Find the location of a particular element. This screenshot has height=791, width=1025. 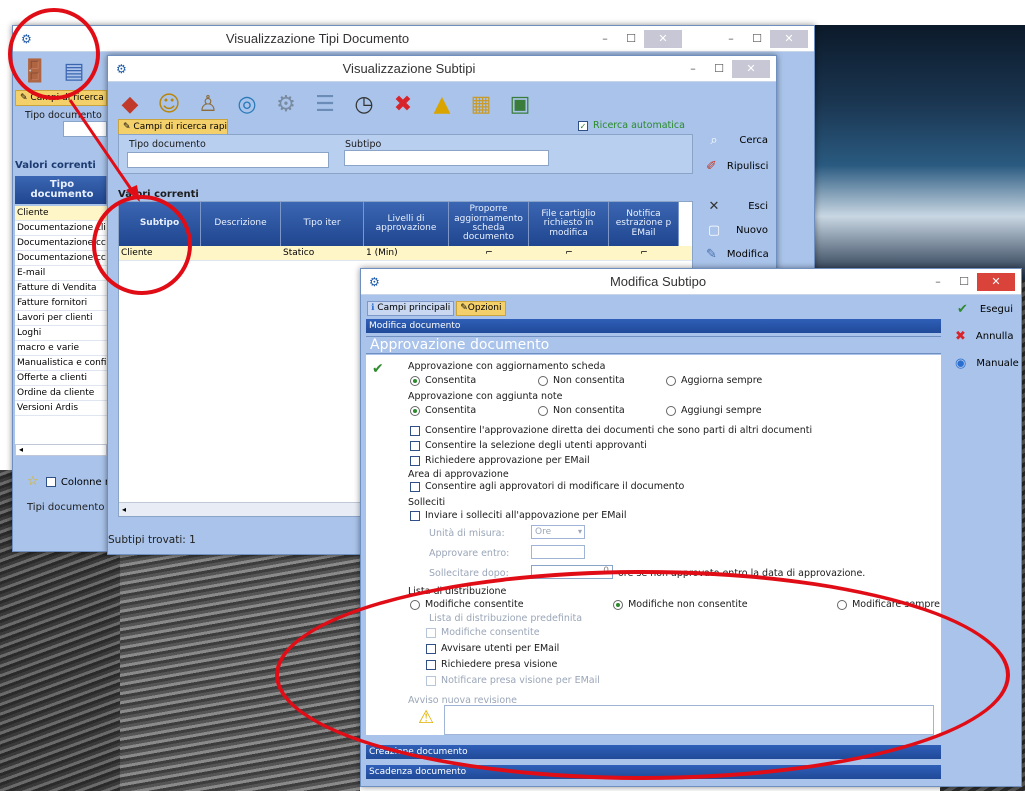

radio-option: Aggiungi sempre is located at coordinates (746, 410).